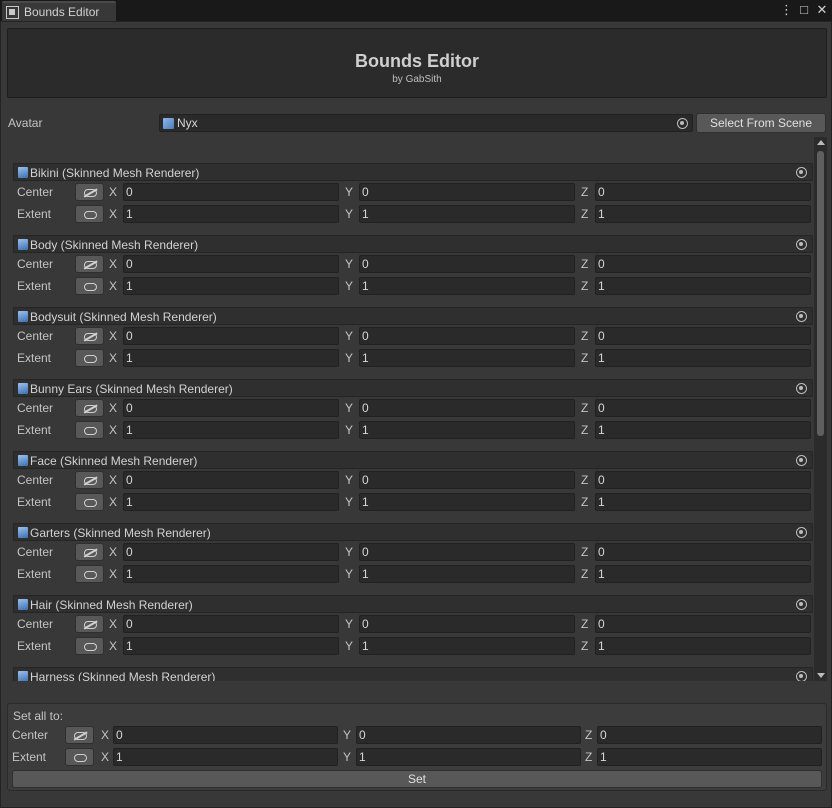  What do you see at coordinates (12, 12) in the screenshot?
I see `window-icon` at bounding box center [12, 12].